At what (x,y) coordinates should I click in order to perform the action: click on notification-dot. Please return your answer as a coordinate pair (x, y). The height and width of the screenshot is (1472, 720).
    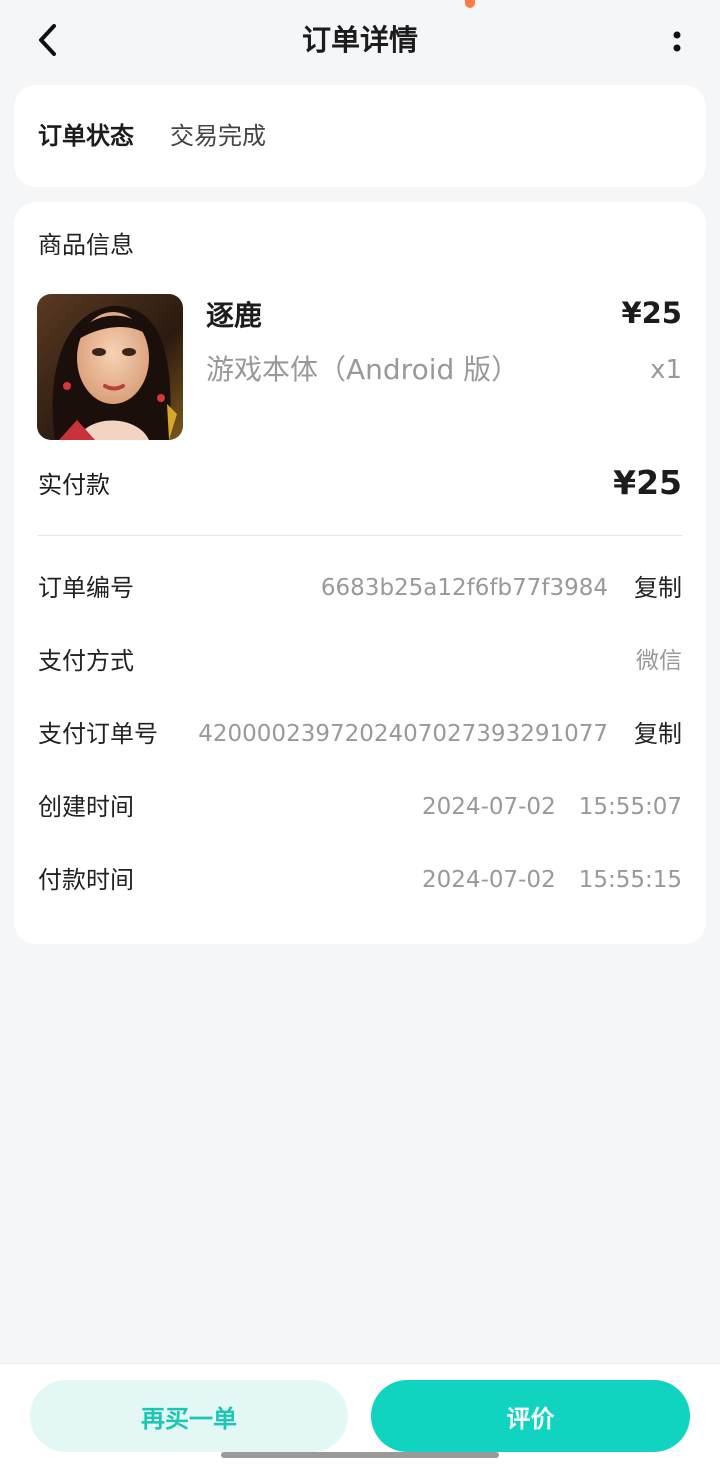
    Looking at the image, I should click on (470, 4).